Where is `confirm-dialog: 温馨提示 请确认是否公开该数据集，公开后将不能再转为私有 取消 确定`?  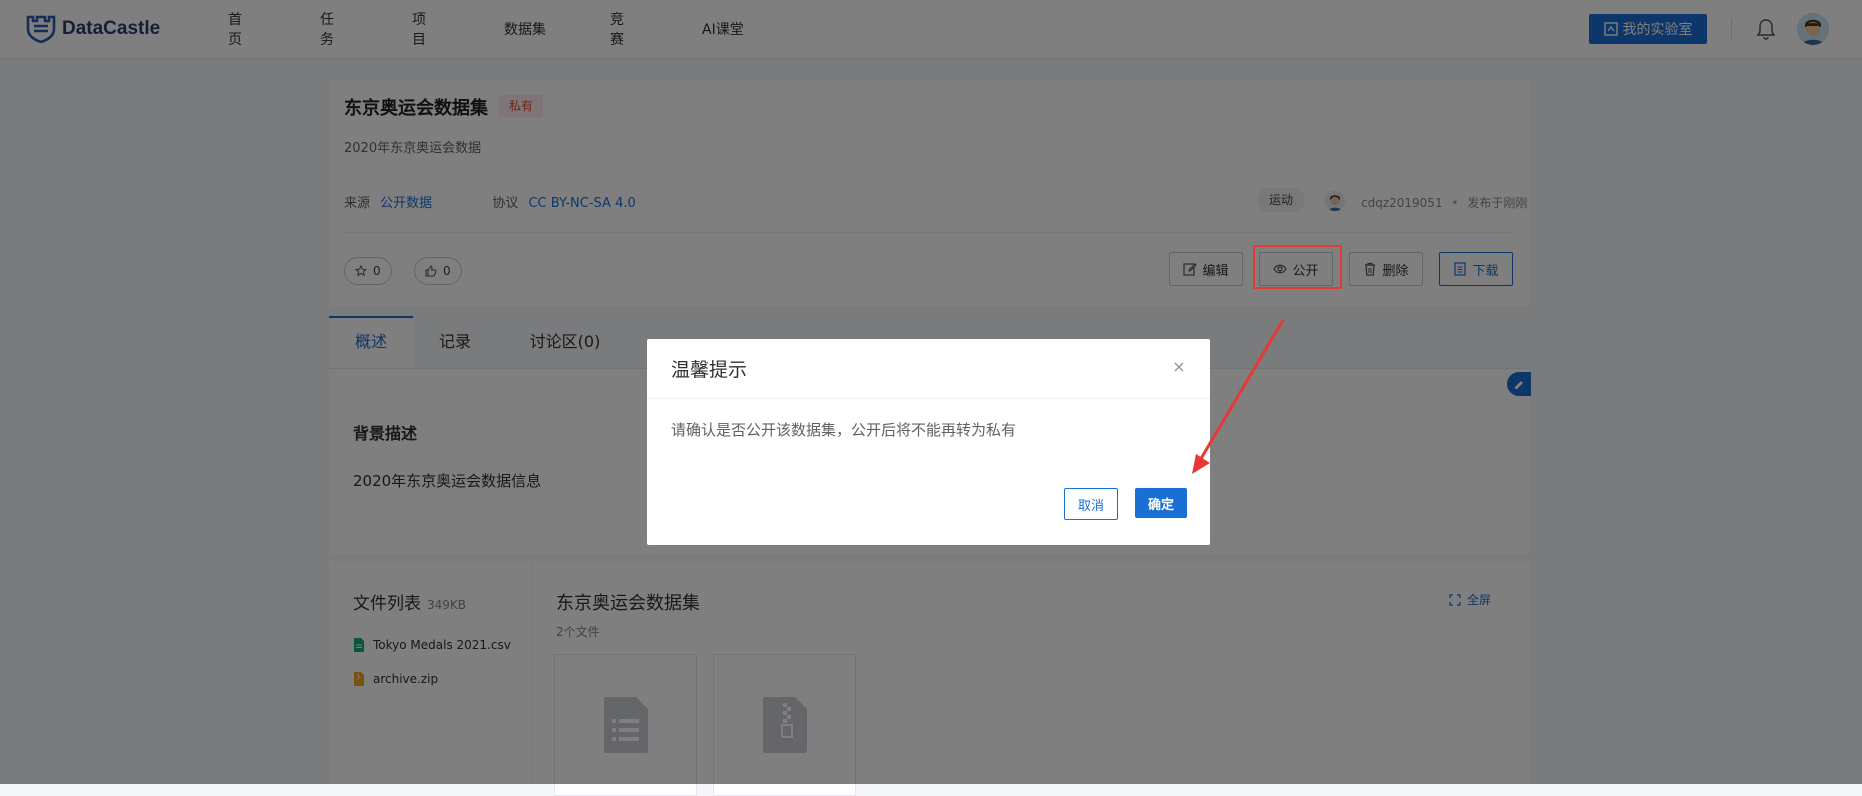 confirm-dialog: 温馨提示 请确认是否公开该数据集，公开后将不能再转为私有 取消 确定 is located at coordinates (928, 442).